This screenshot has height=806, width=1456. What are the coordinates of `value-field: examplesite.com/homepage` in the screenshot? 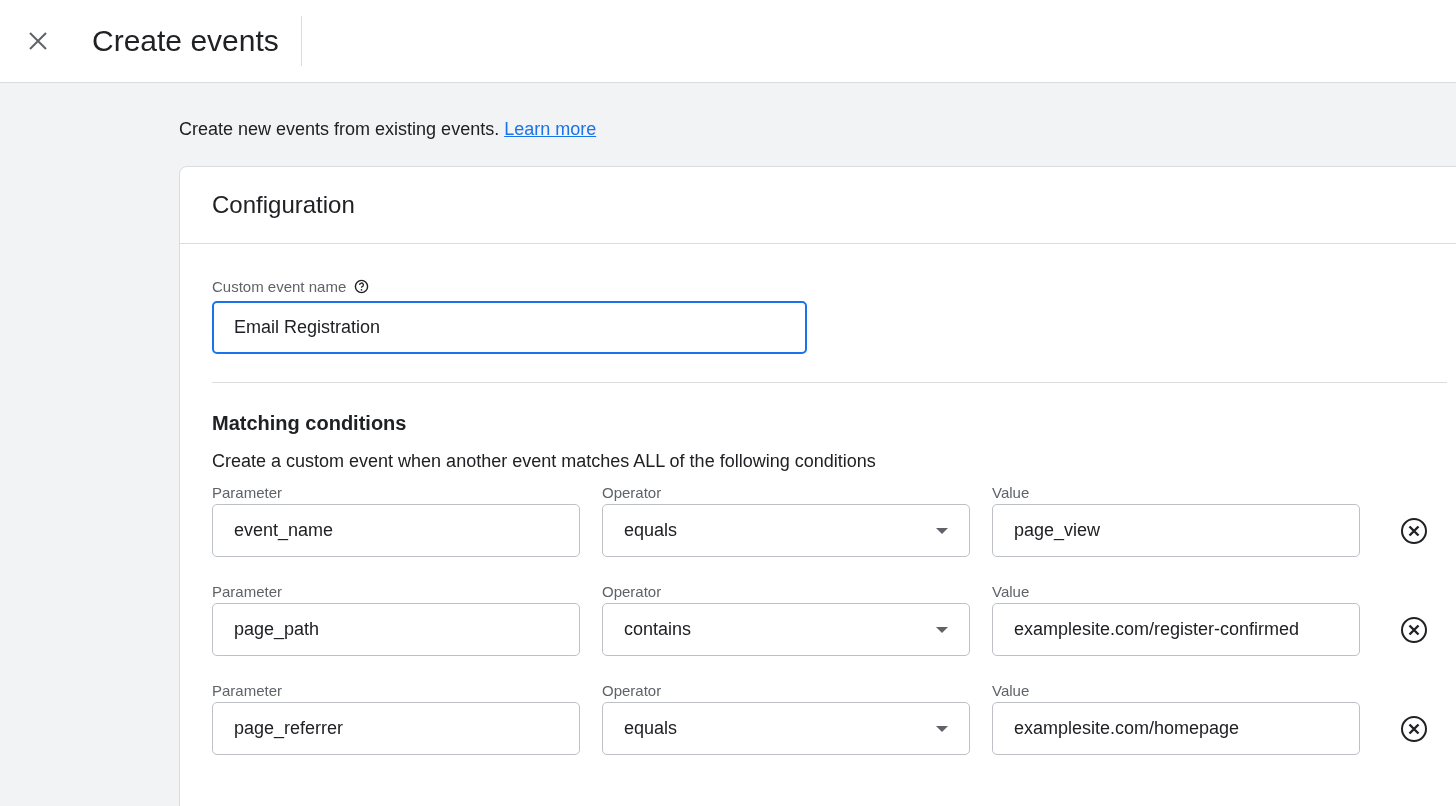 It's located at (1176, 728).